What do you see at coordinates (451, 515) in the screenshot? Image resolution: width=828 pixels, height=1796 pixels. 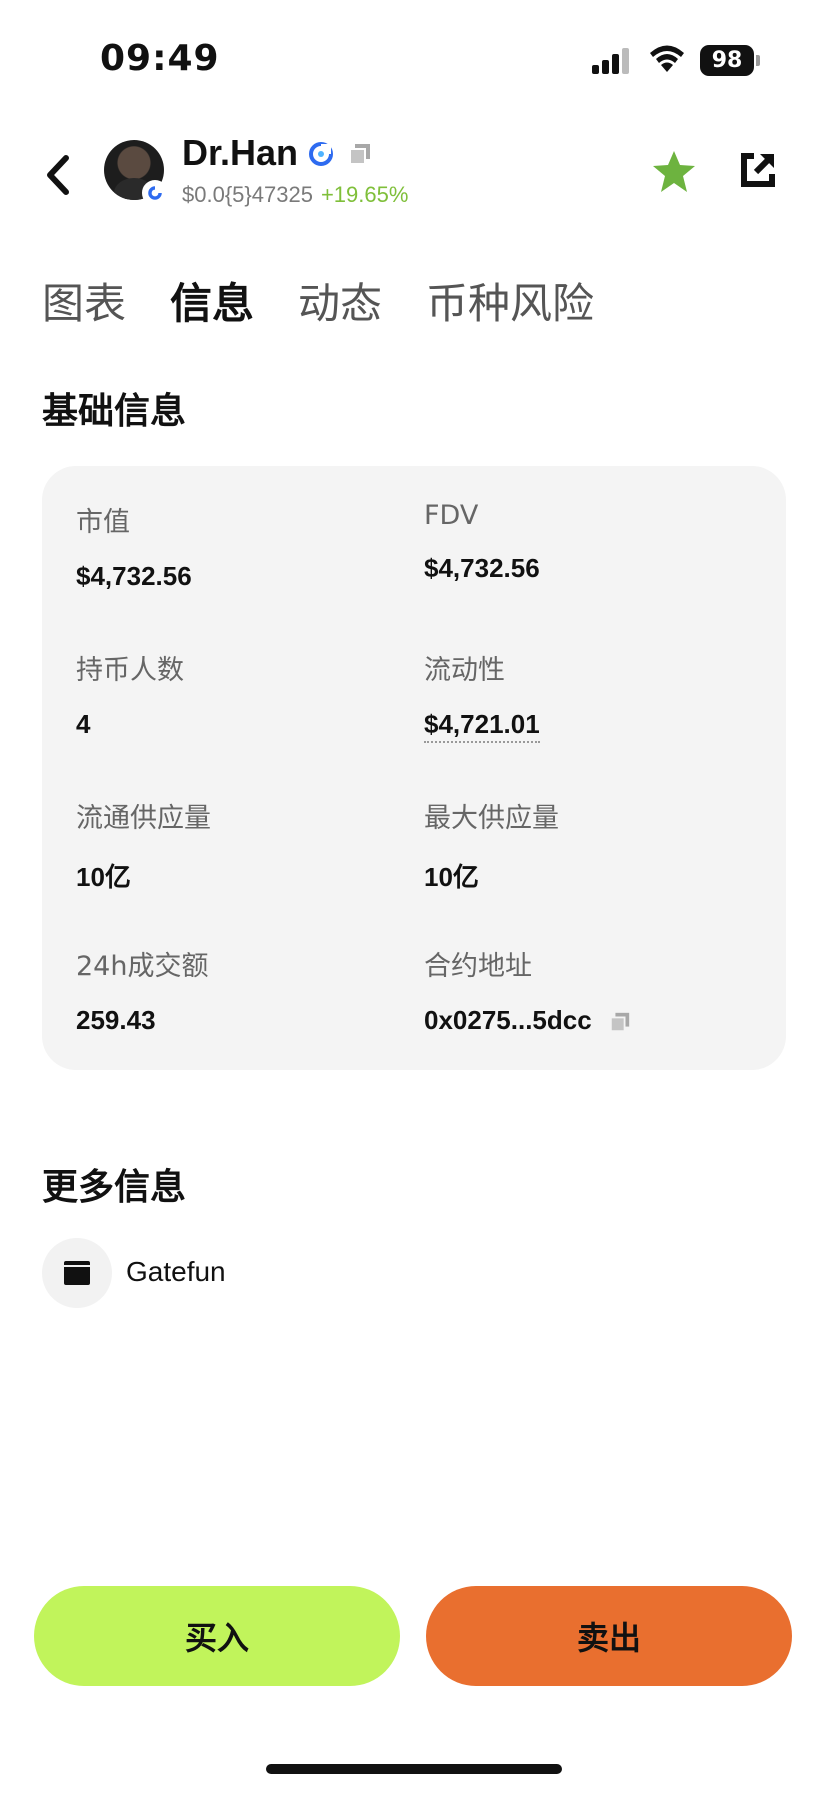 I see `fdv-label: FDV` at bounding box center [451, 515].